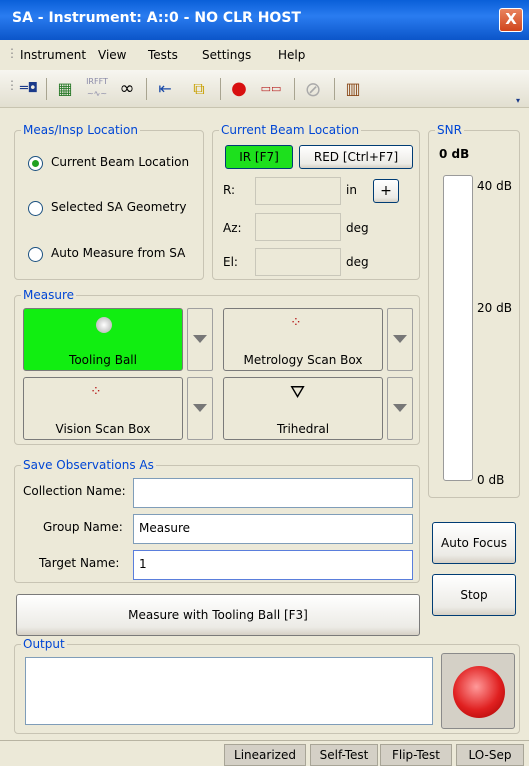 The width and height of the screenshot is (529, 766). Describe the element at coordinates (104, 325) in the screenshot. I see `tooling-ball-icon` at that location.